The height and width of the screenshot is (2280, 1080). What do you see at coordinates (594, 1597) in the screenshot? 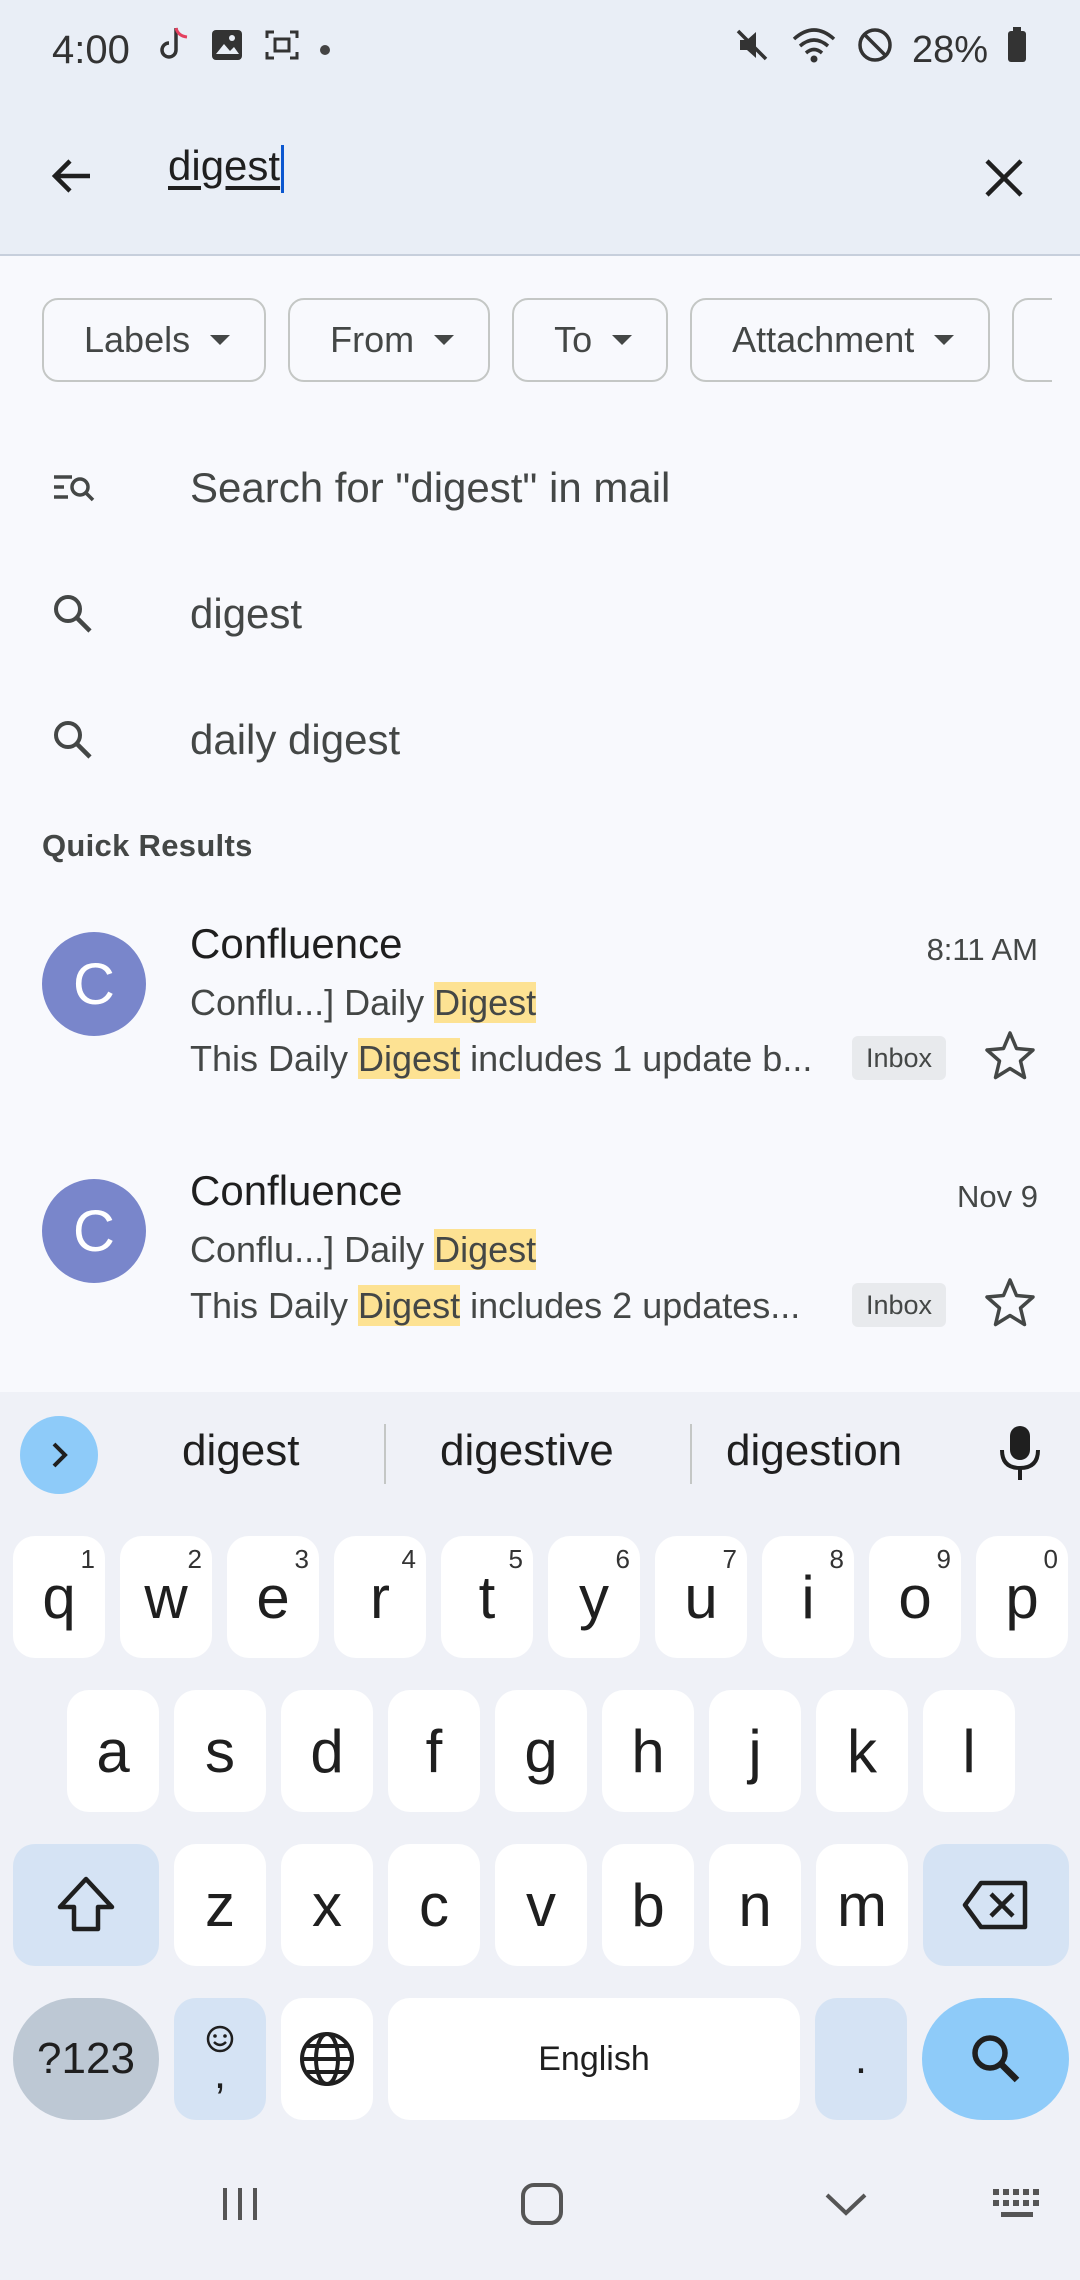
I see `key-y: y6` at bounding box center [594, 1597].